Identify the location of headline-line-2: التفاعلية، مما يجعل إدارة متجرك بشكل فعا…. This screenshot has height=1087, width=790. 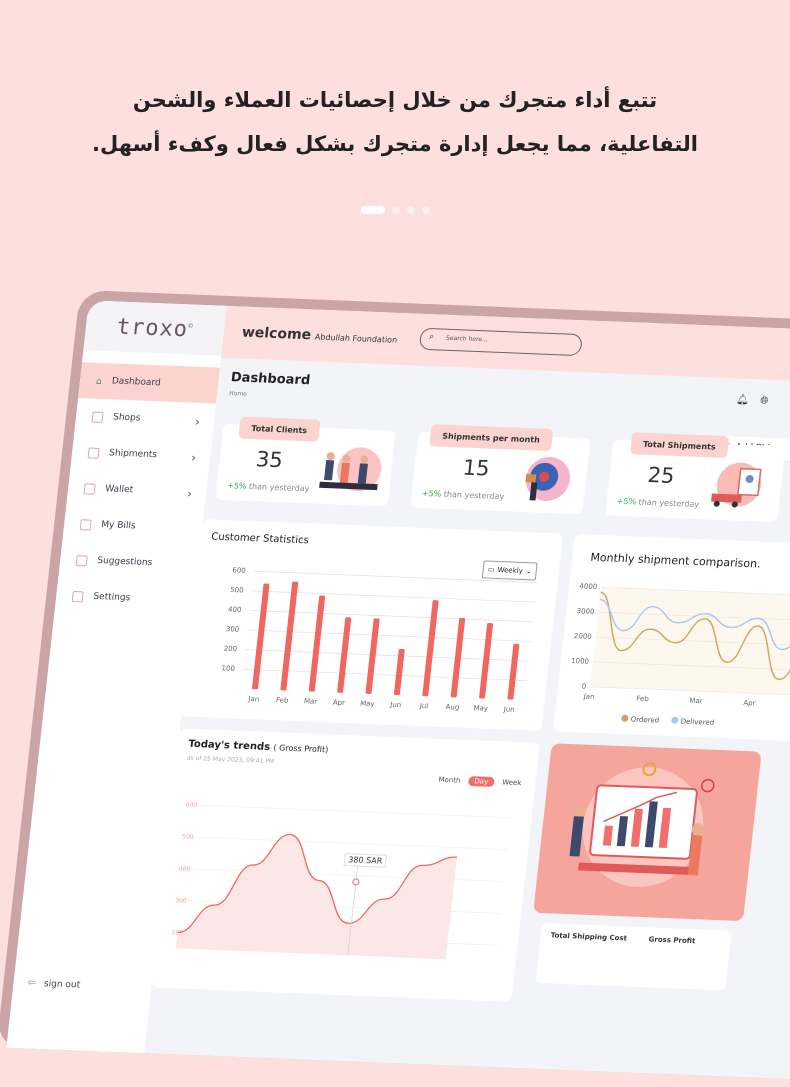
(395, 144).